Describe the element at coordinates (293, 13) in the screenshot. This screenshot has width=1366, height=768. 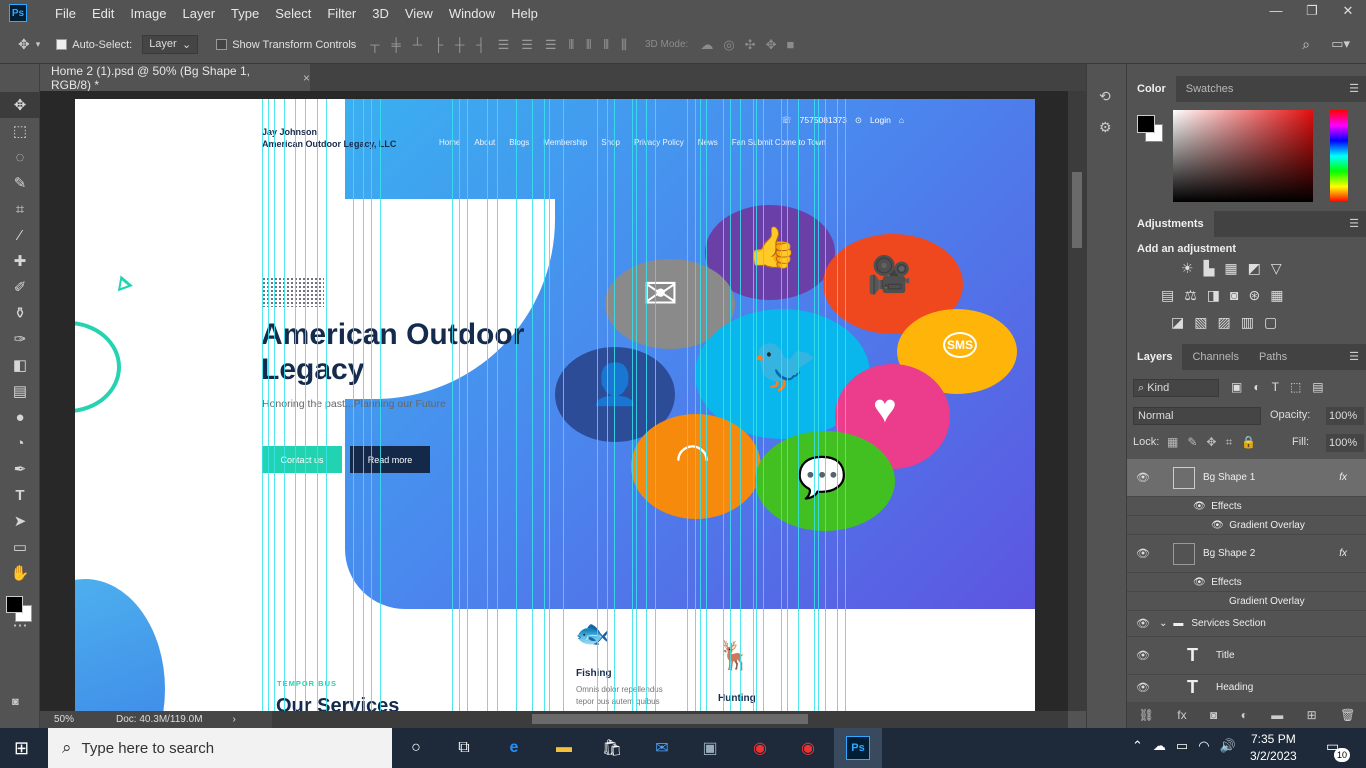
I see `menu-select: Select` at that location.